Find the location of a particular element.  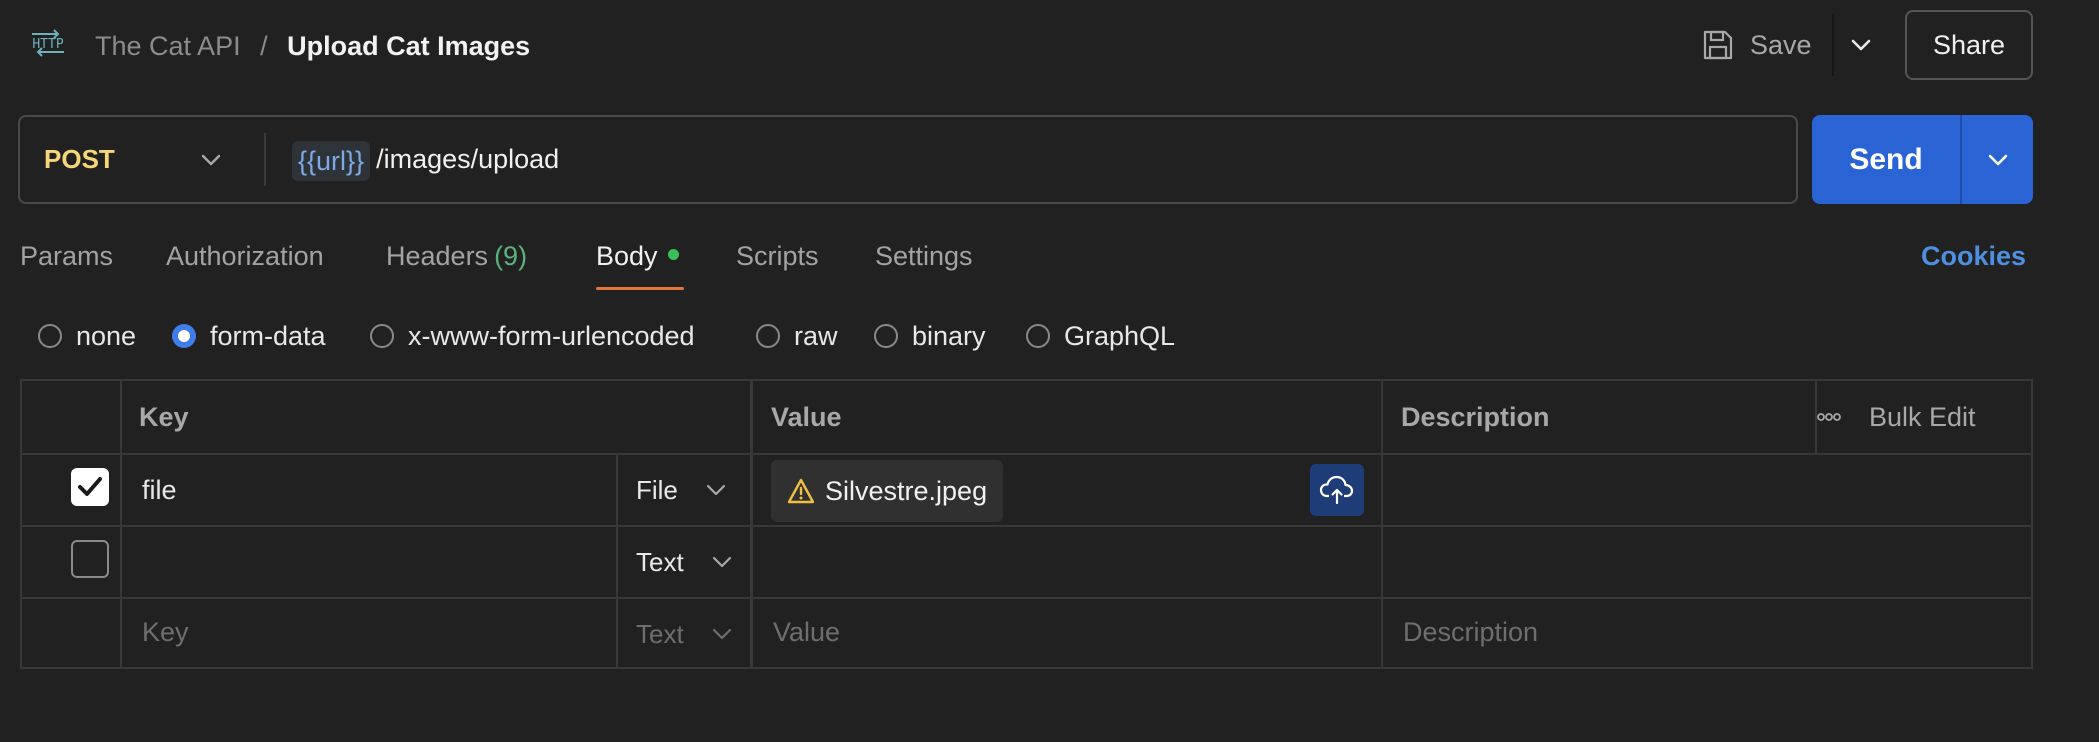

column-header-key: Key is located at coordinates (164, 417).